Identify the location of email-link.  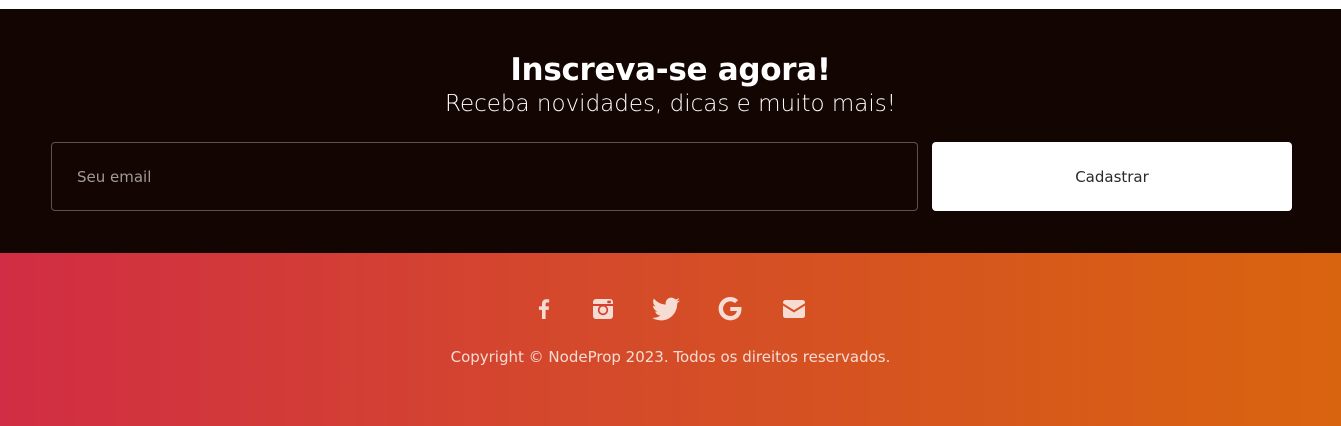
(794, 309).